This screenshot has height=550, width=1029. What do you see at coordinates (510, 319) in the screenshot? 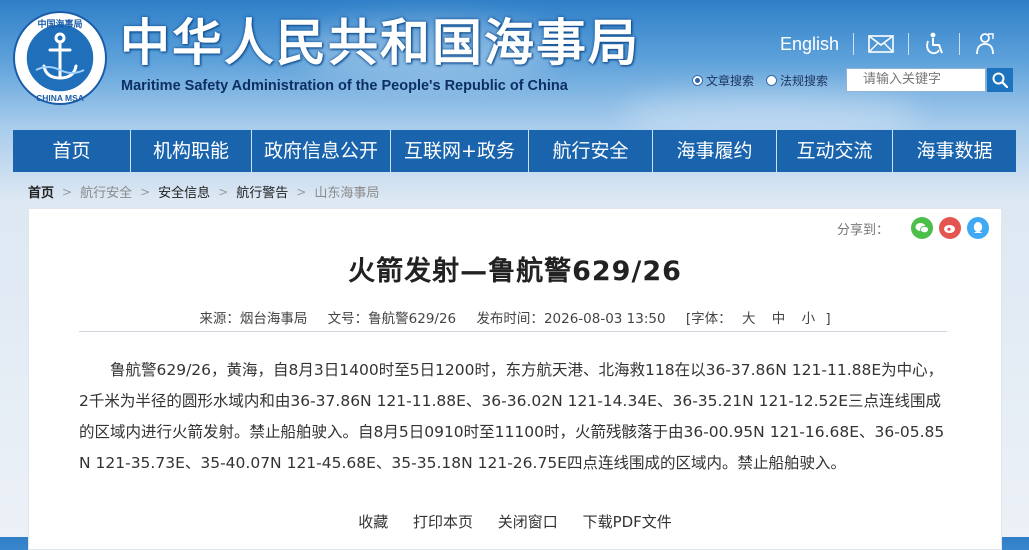
I see `publish-time-label: 发布时间：` at bounding box center [510, 319].